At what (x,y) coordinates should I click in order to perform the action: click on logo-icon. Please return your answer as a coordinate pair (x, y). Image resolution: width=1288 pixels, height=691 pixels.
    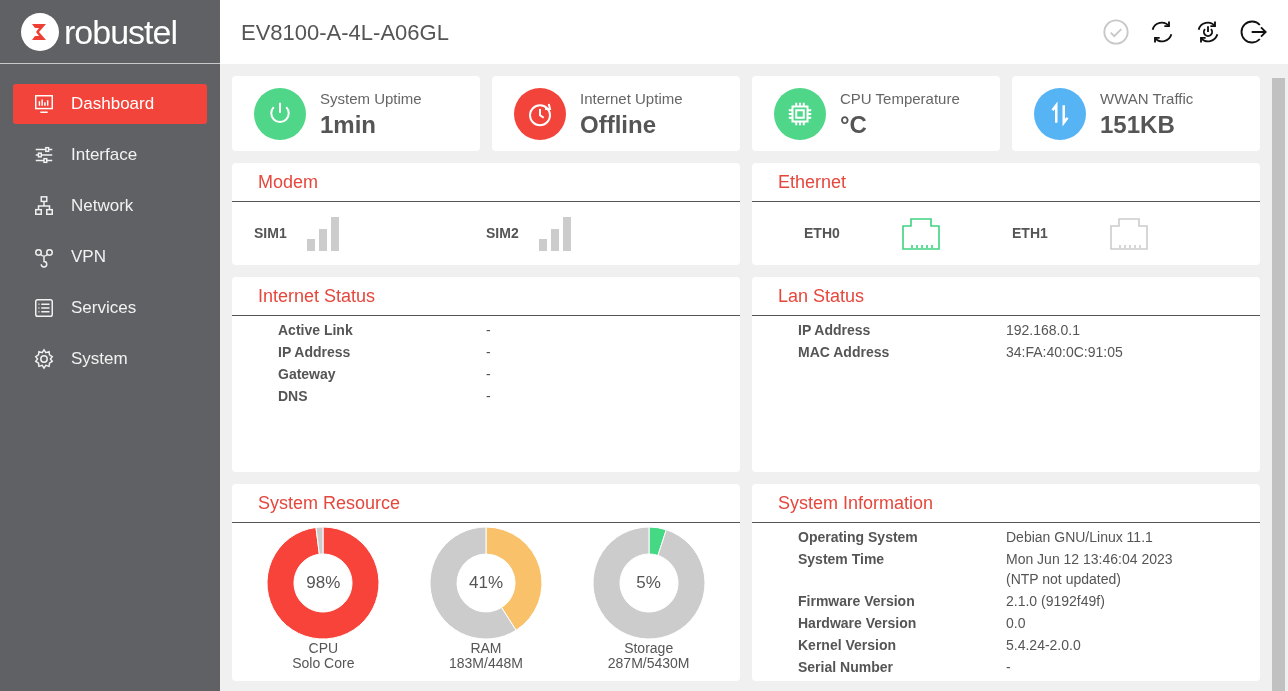
    Looking at the image, I should click on (40, 31).